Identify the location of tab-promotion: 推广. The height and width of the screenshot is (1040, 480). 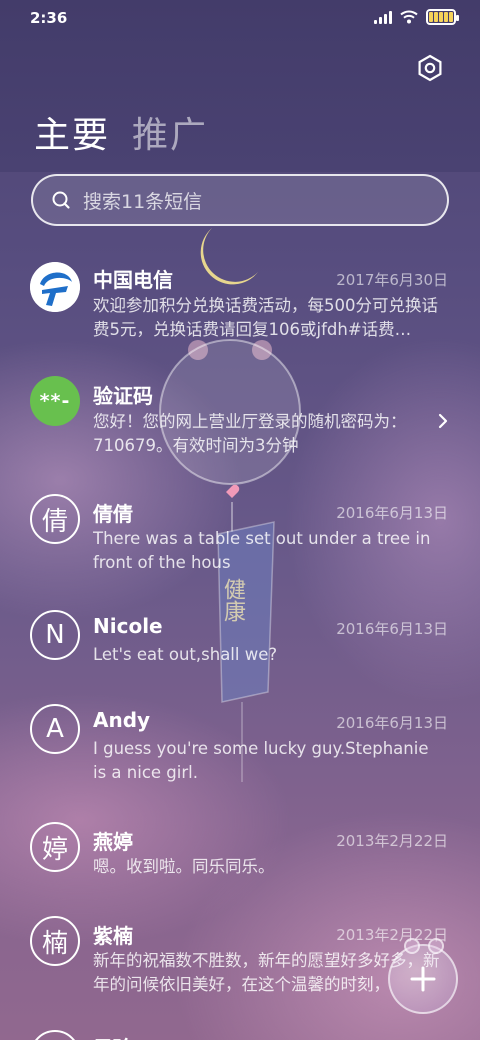
(170, 132).